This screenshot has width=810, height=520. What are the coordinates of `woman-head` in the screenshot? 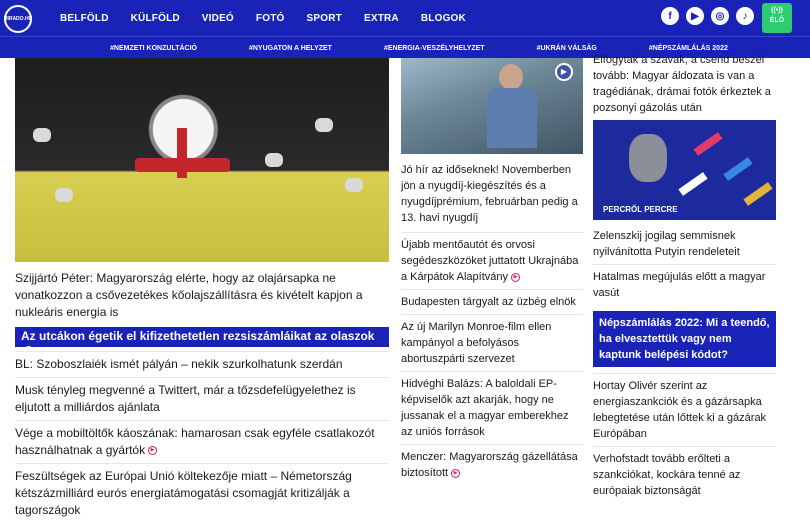 It's located at (511, 77).